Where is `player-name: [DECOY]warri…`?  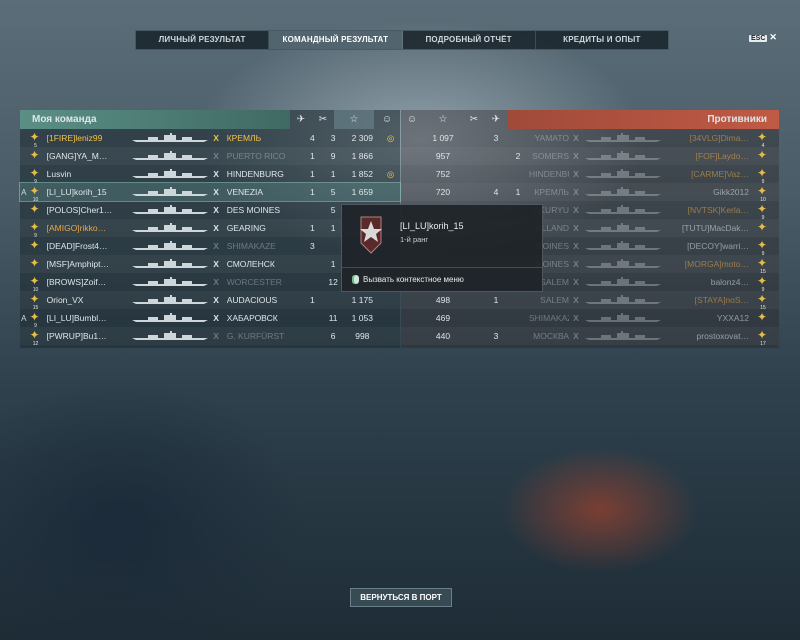 player-name: [DECOY]warri… is located at coordinates (718, 246).